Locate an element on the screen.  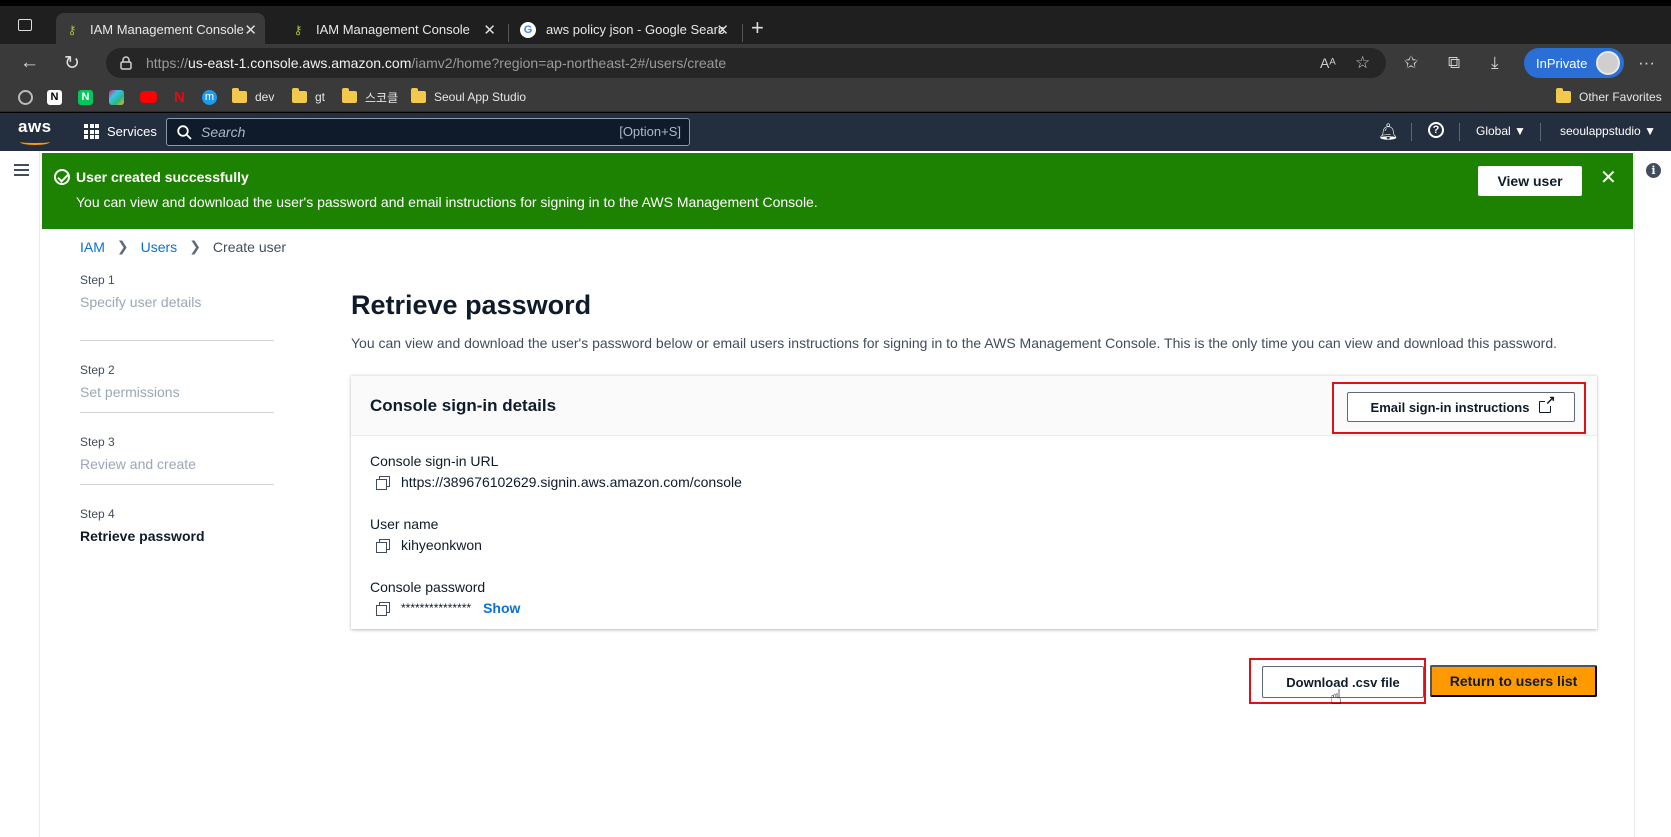
tools-rail: i is located at coordinates (1652, 494).